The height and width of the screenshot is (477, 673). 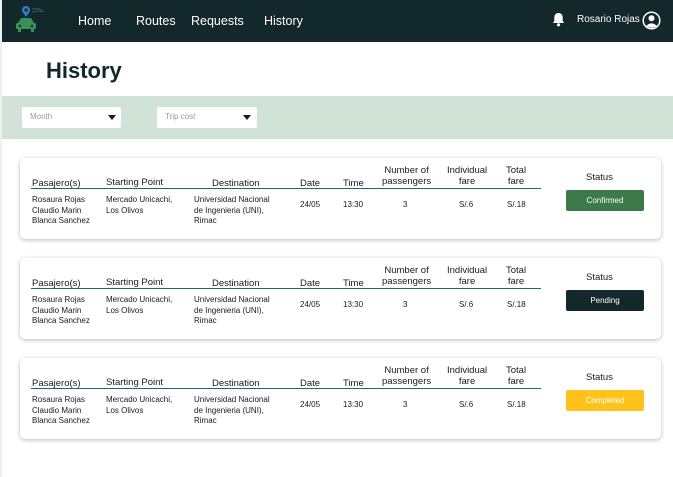 I want to click on status-badge-pending: Pending, so click(x=605, y=300).